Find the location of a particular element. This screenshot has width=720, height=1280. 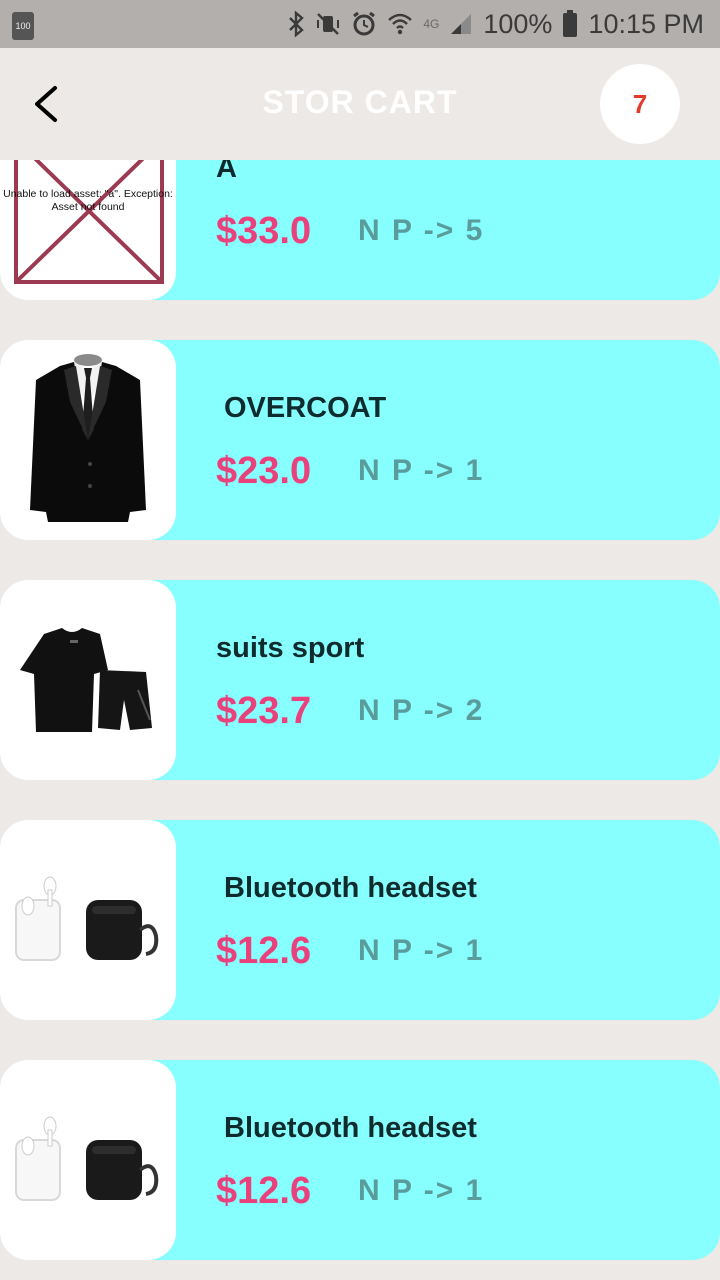

app-bar: STOR CART 7 is located at coordinates (360, 104).